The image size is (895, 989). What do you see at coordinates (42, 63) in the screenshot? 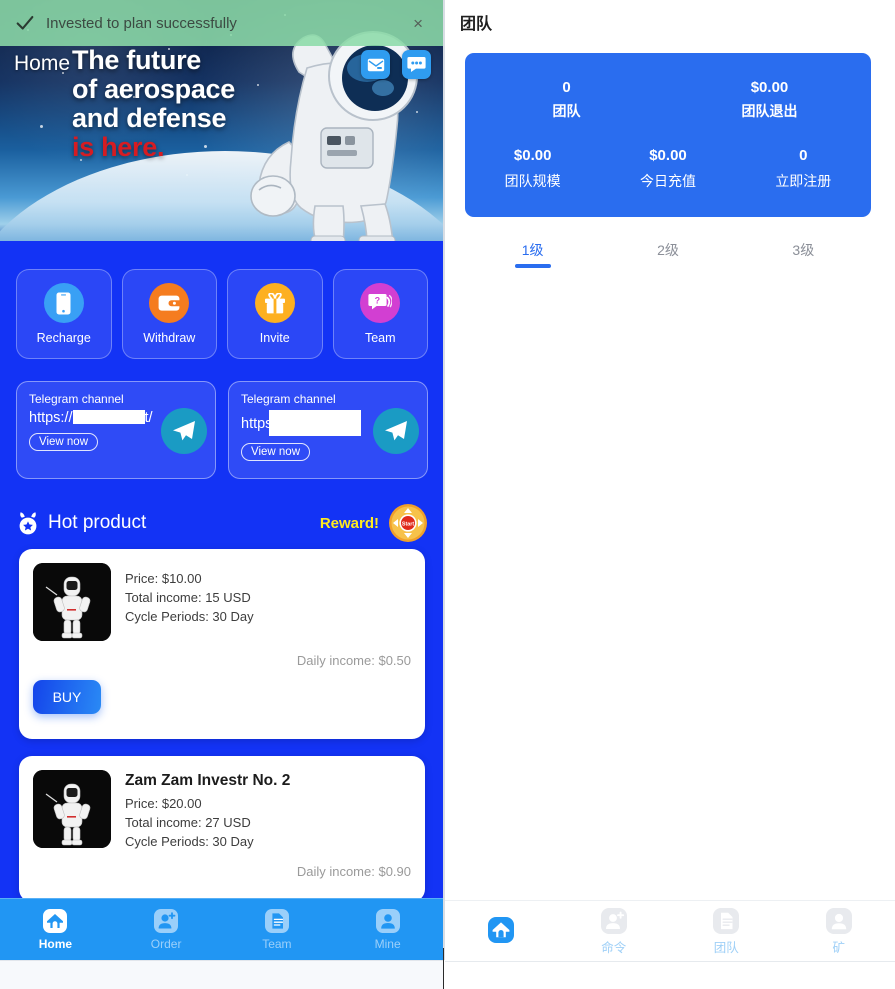
I see `page-title: Home` at bounding box center [42, 63].